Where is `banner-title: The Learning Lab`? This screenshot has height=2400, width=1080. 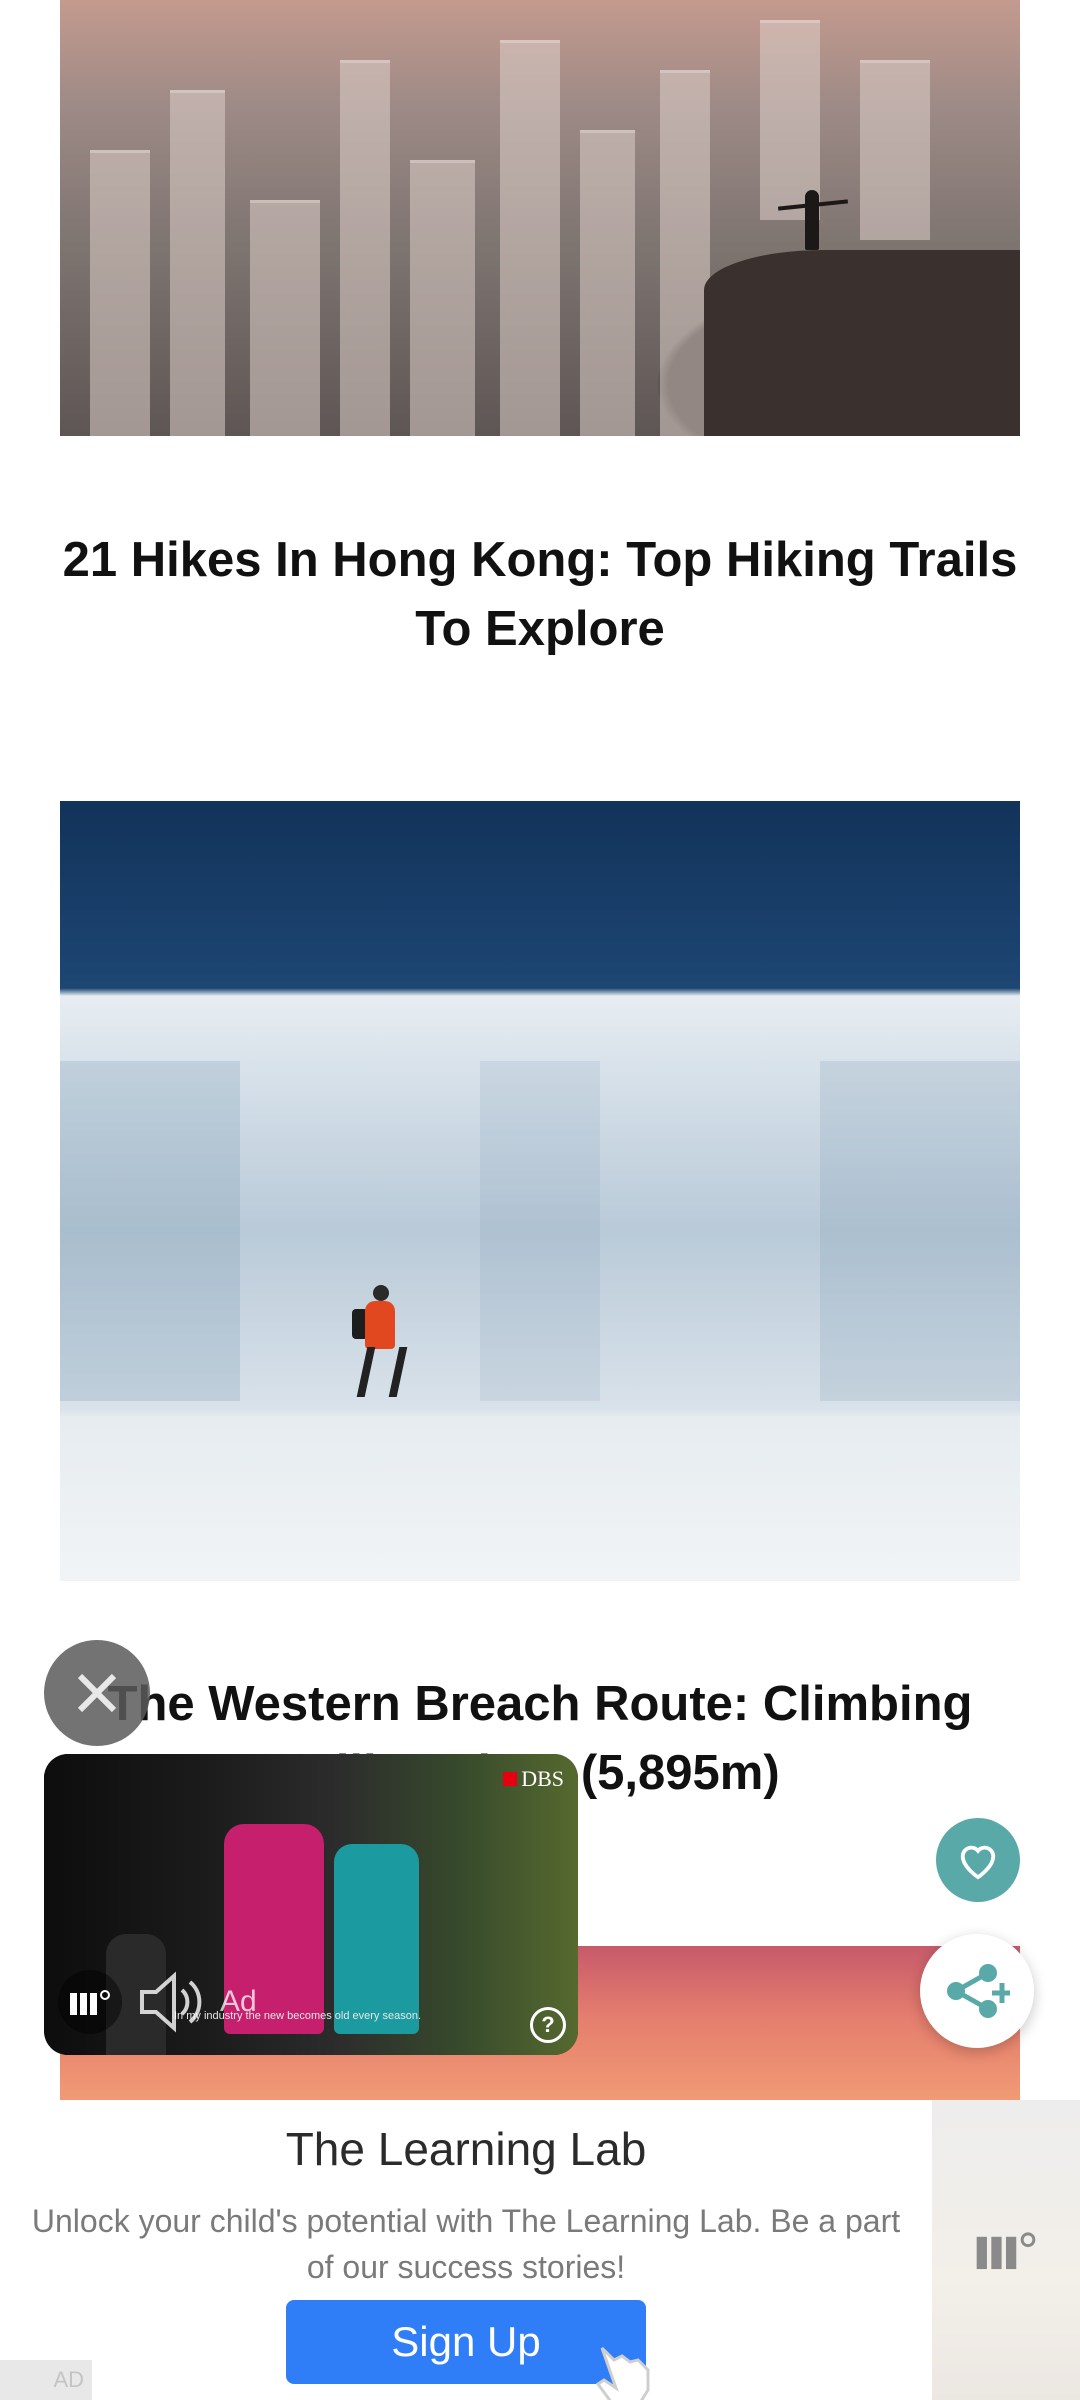 banner-title: The Learning Lab is located at coordinates (466, 2149).